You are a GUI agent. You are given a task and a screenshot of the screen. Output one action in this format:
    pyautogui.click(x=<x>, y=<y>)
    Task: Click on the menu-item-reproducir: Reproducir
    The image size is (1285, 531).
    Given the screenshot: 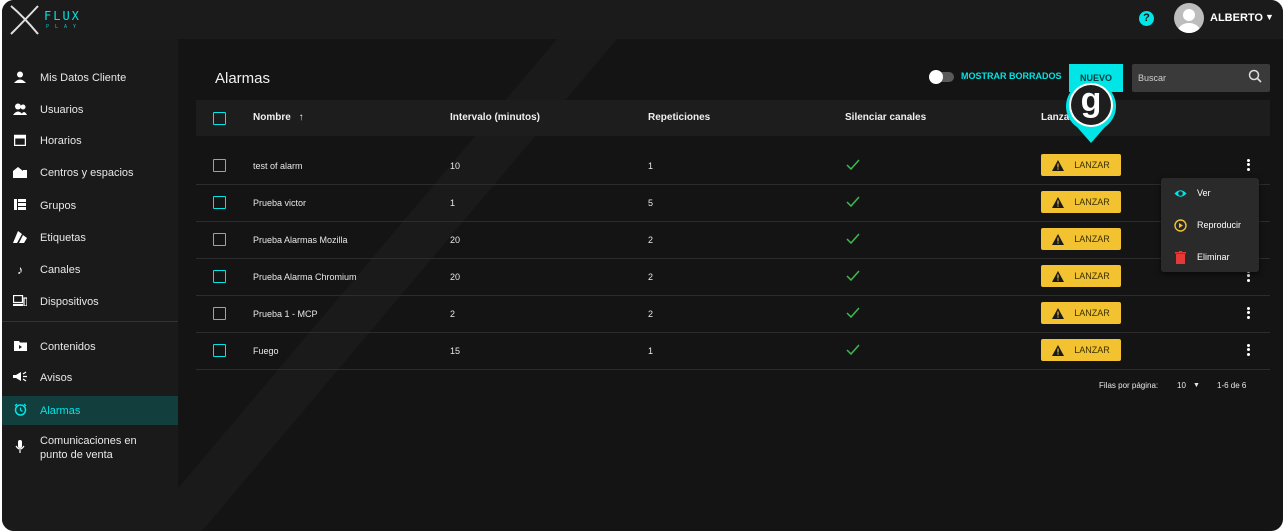 What is the action you would take?
    pyautogui.click(x=1210, y=225)
    